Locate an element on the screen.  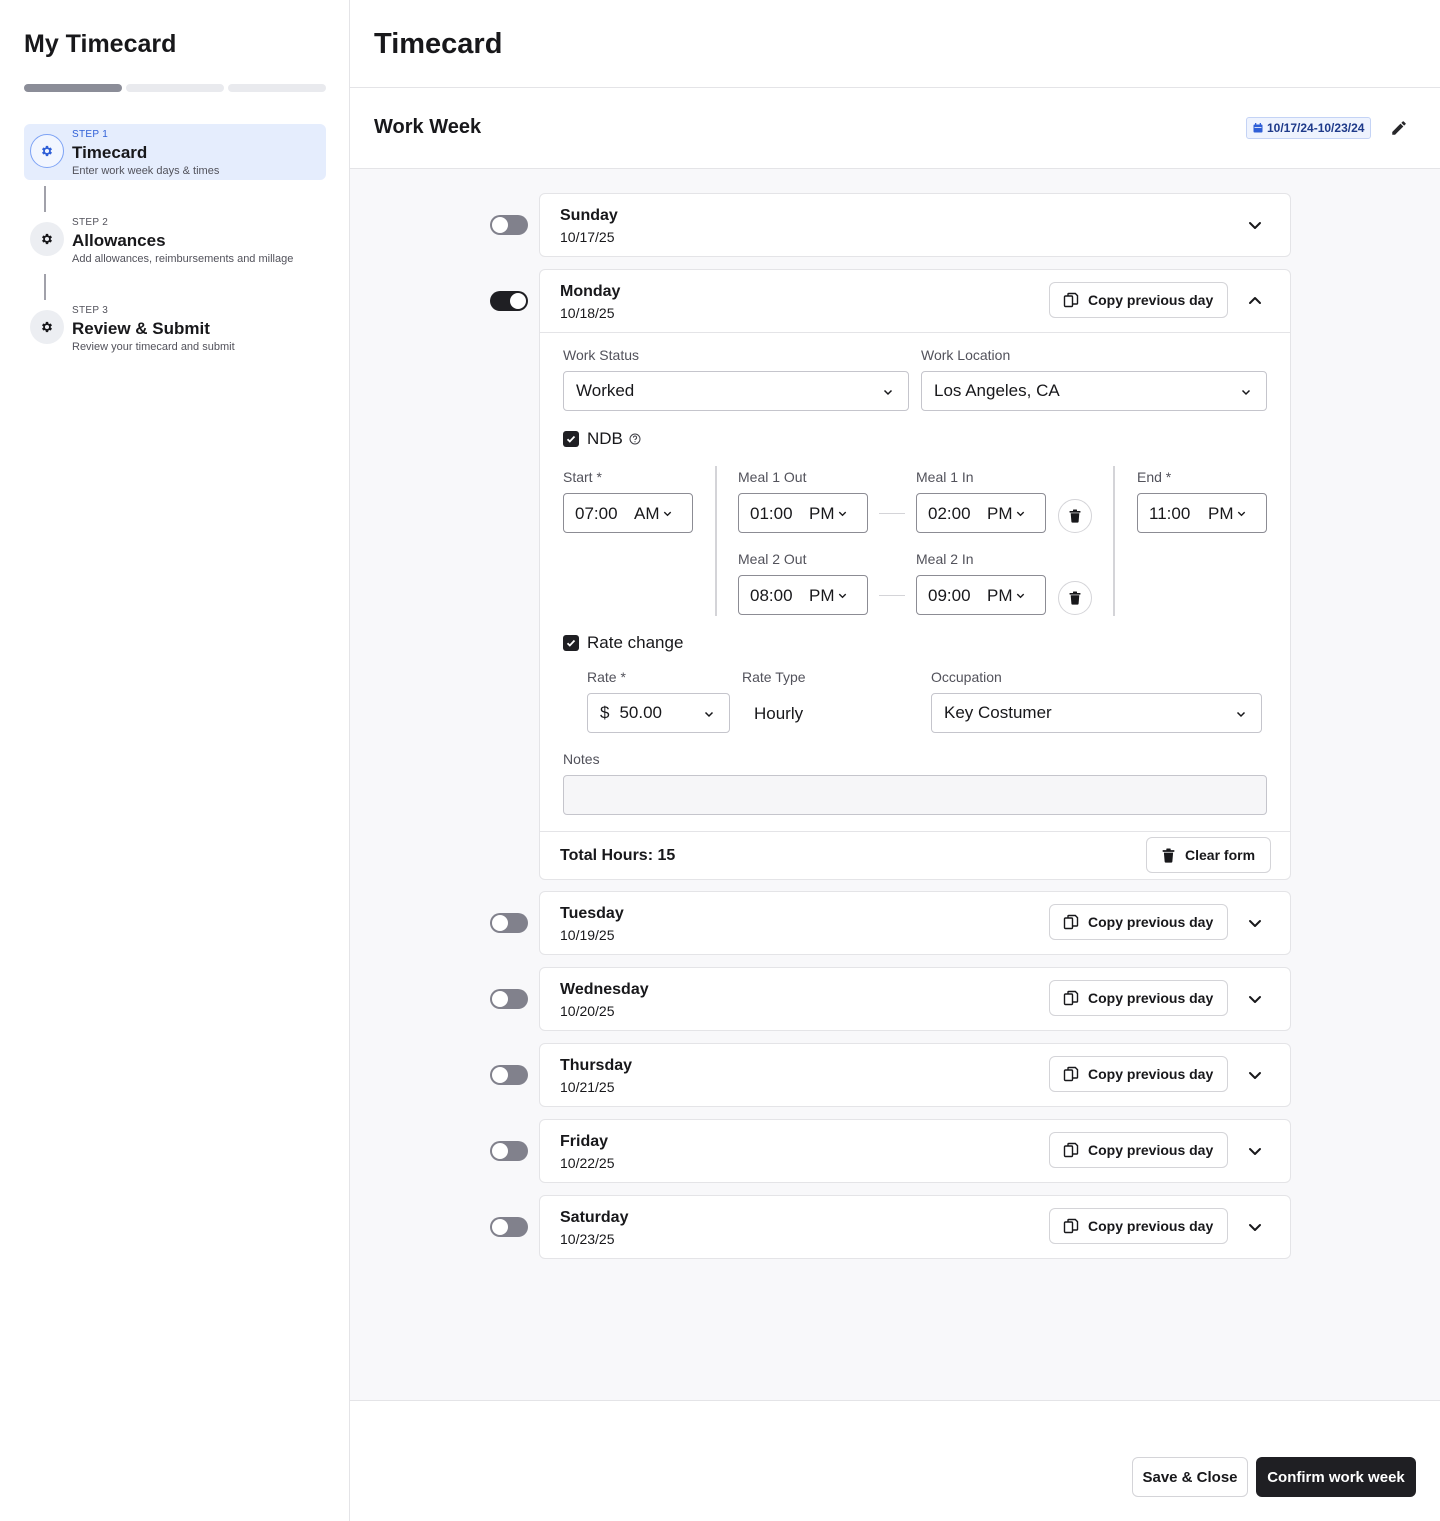
day-toggle-tuesday is located at coordinates (509, 923).